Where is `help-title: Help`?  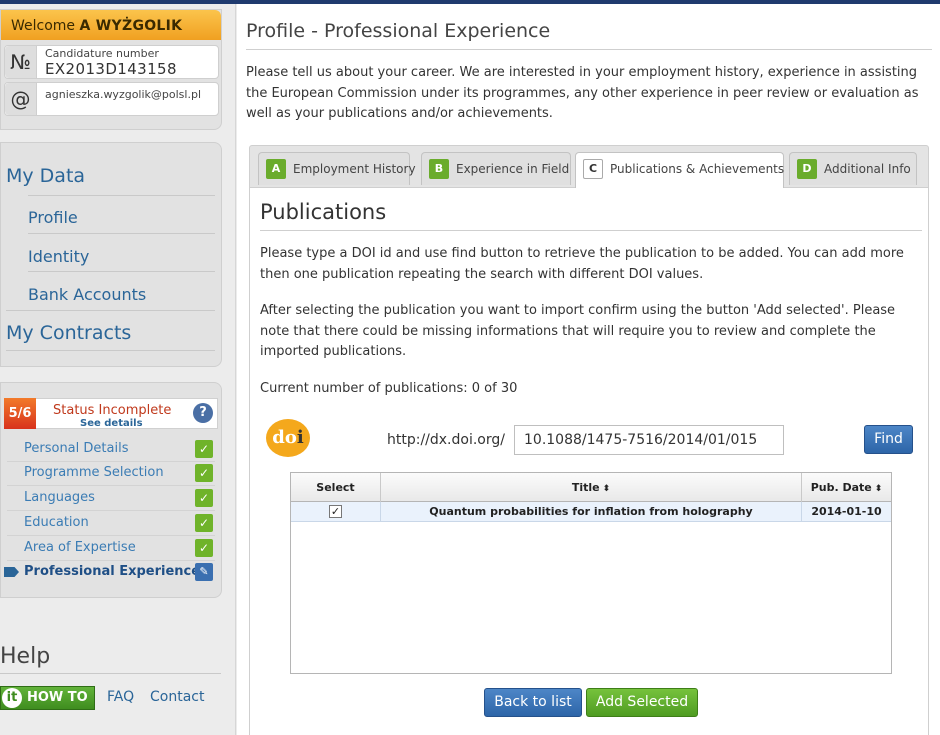 help-title: Help is located at coordinates (25, 656).